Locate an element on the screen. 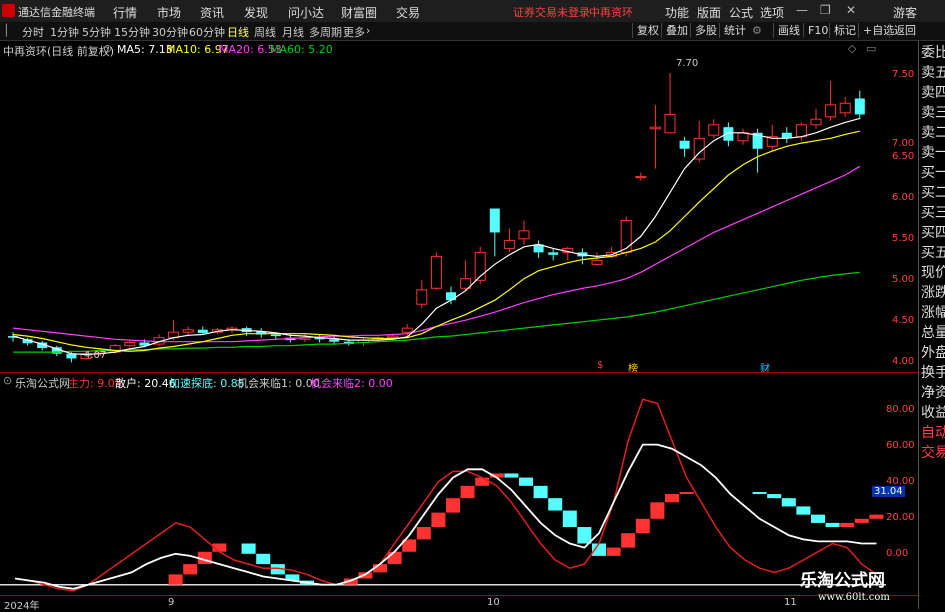 The width and height of the screenshot is (945, 612). turnover-label: 换手 is located at coordinates (933, 373).